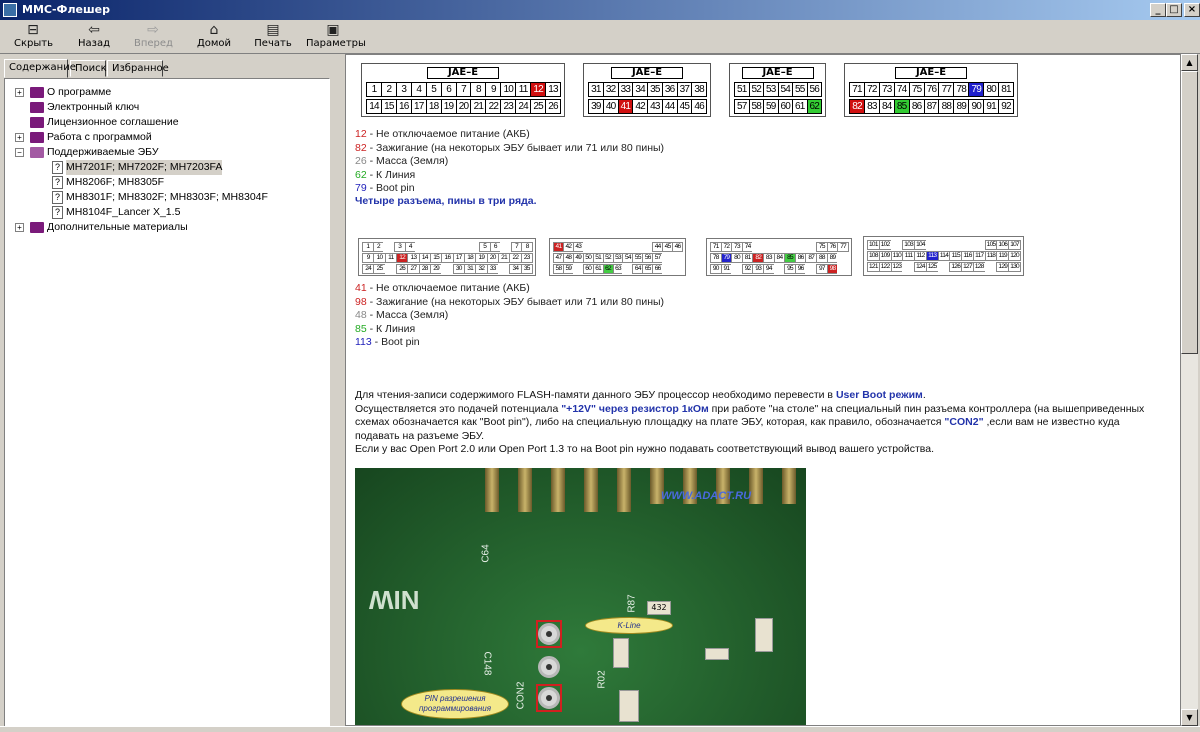 The height and width of the screenshot is (732, 1200). Describe the element at coordinates (433, 106) in the screenshot. I see `pin-cell: 18` at that location.